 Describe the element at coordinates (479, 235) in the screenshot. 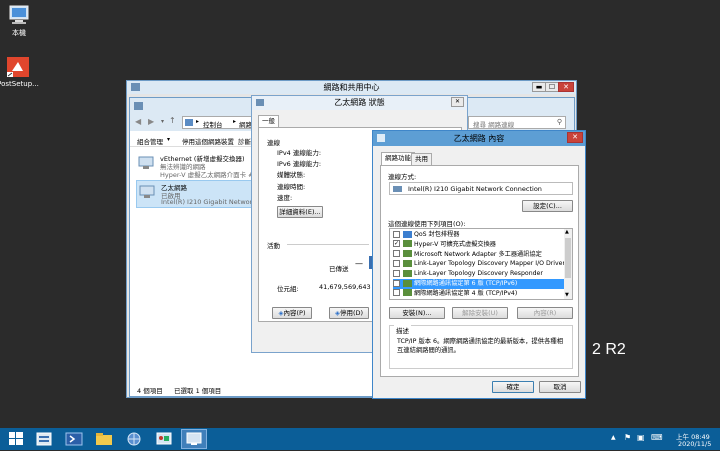

I see `component-item: QoS 封包排程器` at that location.